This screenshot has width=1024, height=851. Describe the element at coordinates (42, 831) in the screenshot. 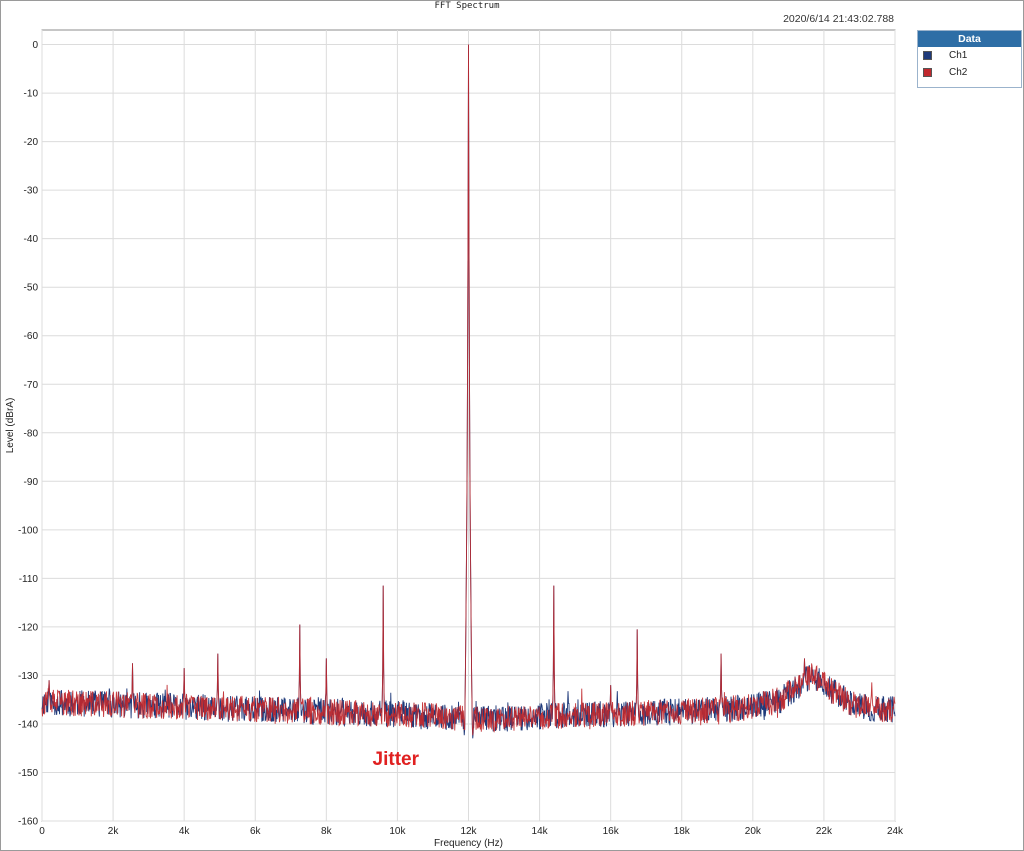

I see `x-tick-label: 0` at that location.